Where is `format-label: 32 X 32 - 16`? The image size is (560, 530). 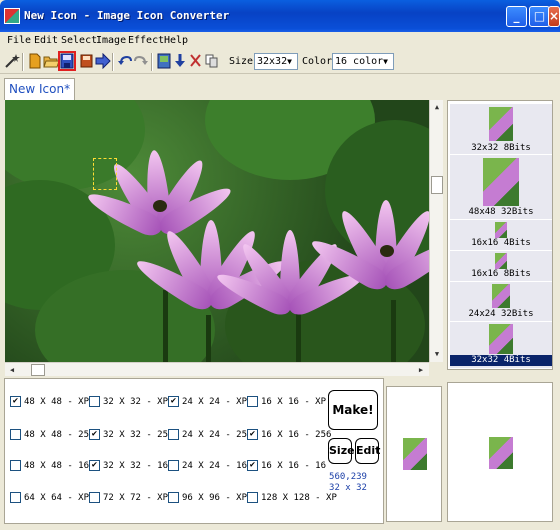 format-label: 32 X 32 - 16 is located at coordinates (136, 466).